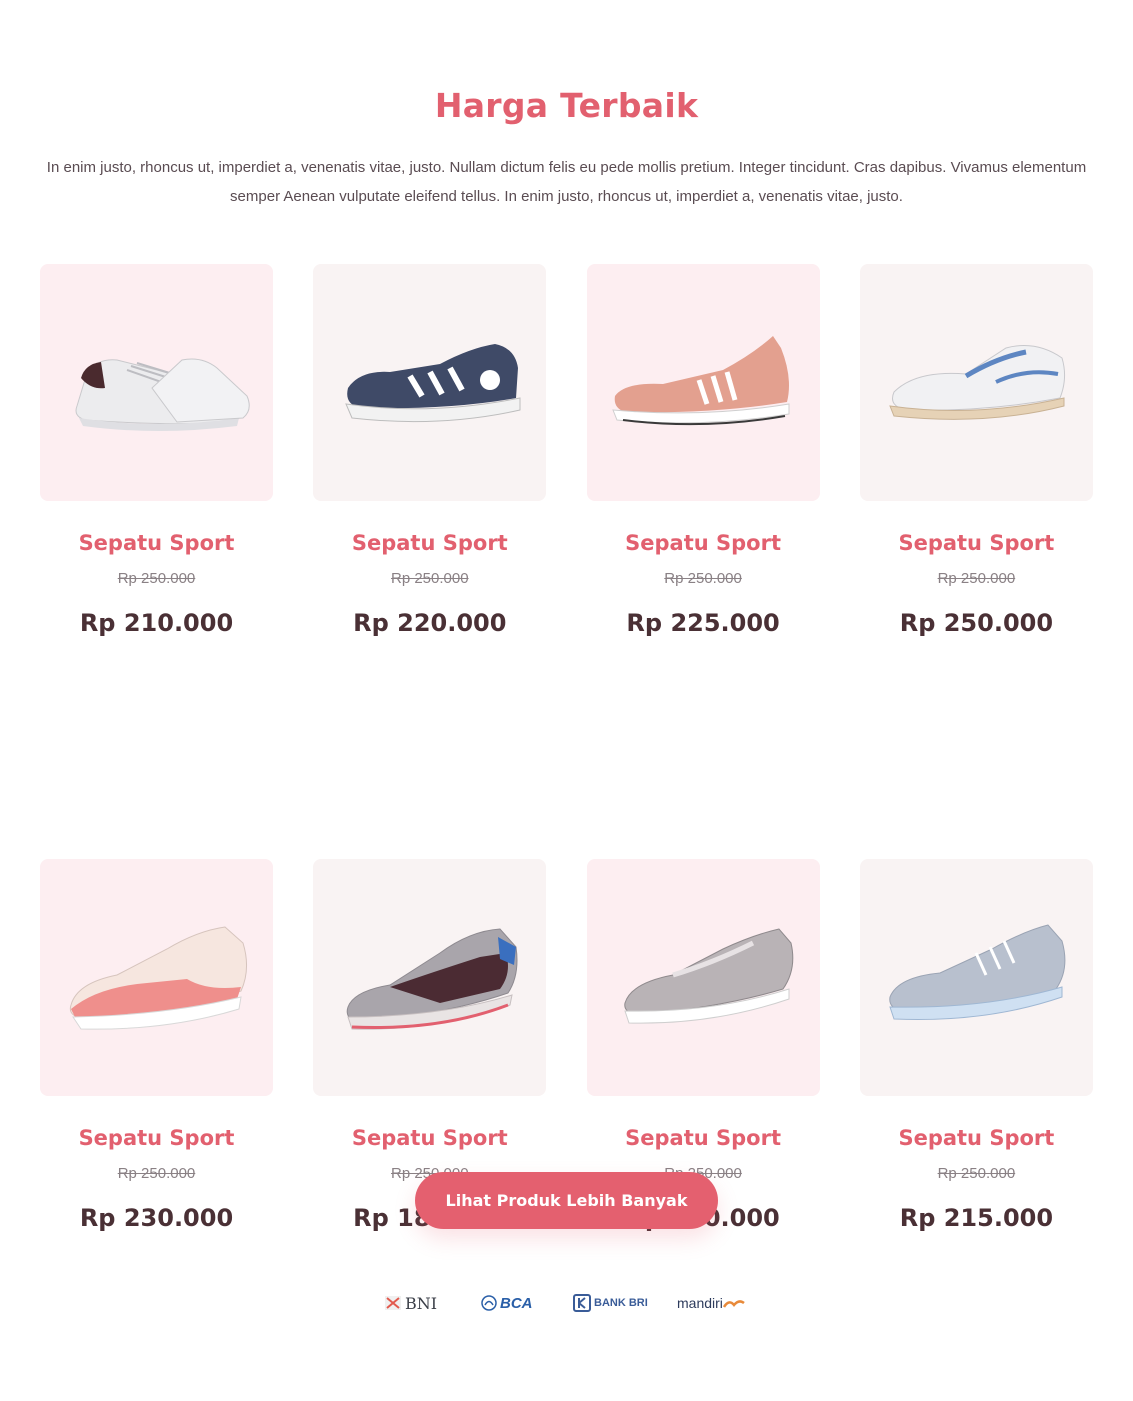 The width and height of the screenshot is (1133, 1401). I want to click on product-price: Rp 220.000, so click(430, 623).